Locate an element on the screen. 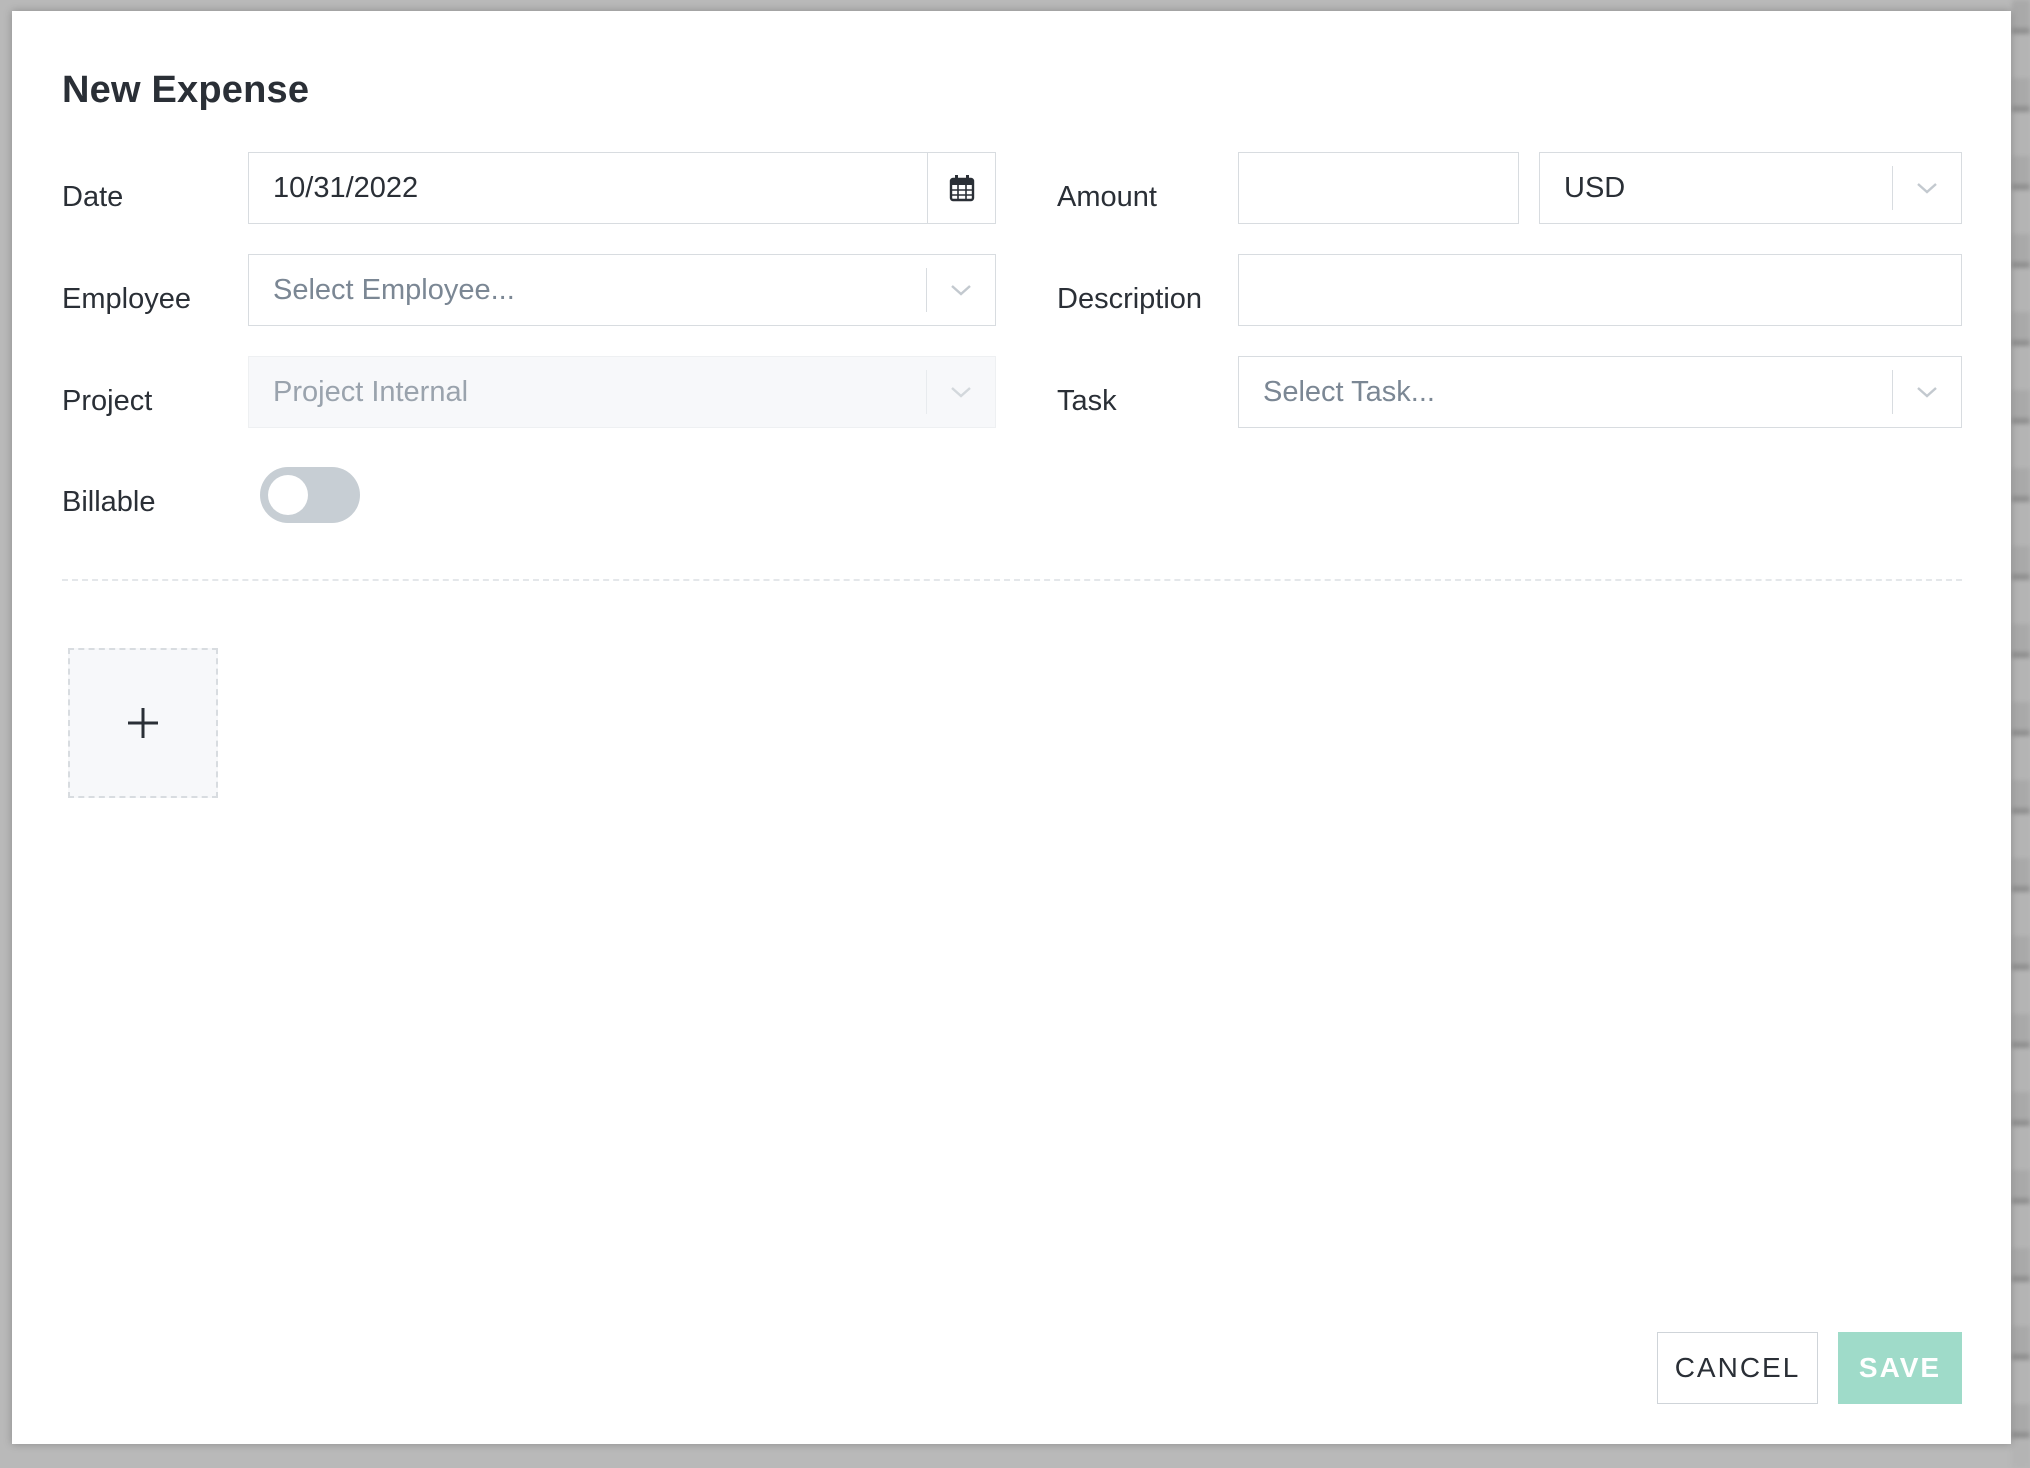  task-dropdown-toggle is located at coordinates (1927, 392).